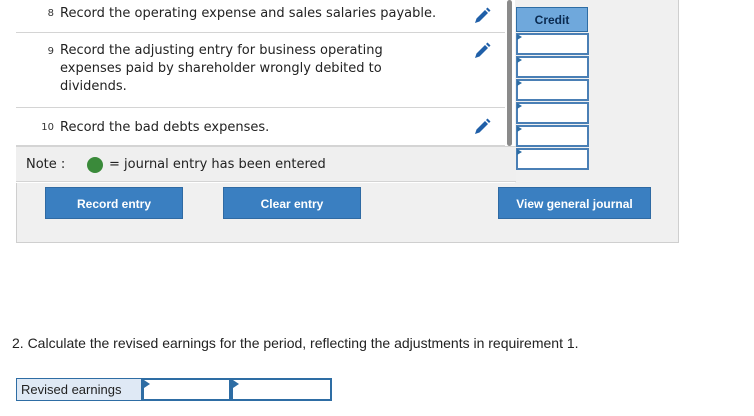 This screenshot has height=416, width=754. What do you see at coordinates (79, 389) in the screenshot?
I see `revised-earnings-label: Revised earnings` at bounding box center [79, 389].